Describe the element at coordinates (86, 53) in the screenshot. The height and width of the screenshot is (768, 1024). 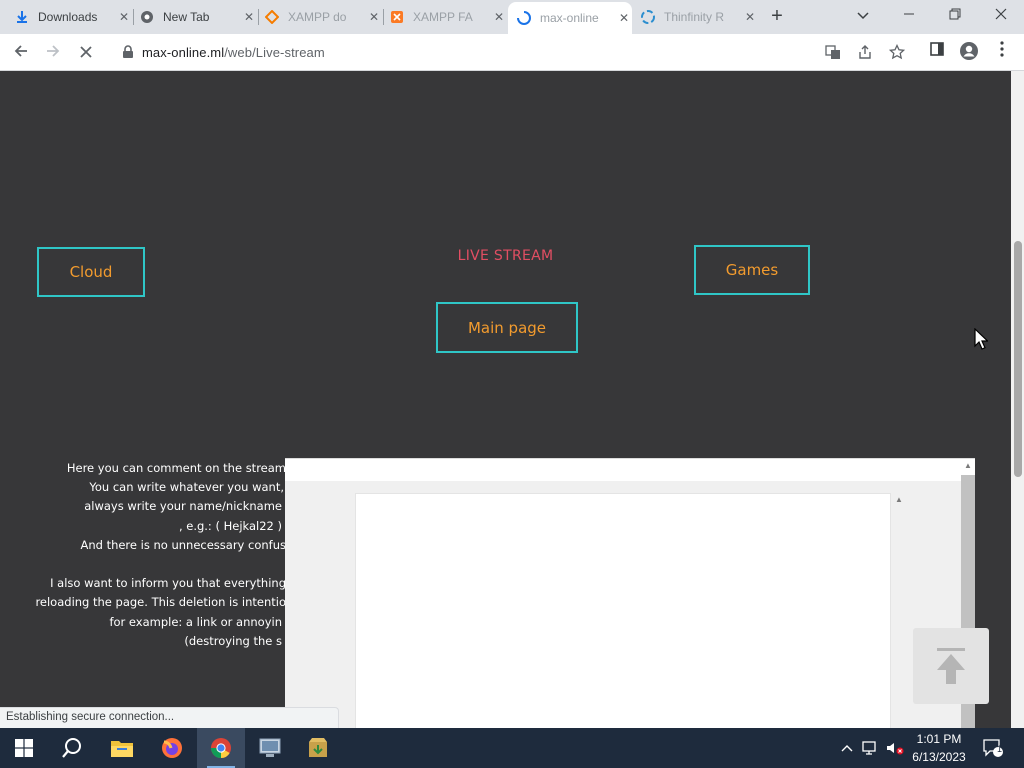
I see `stop-loading-button` at that location.